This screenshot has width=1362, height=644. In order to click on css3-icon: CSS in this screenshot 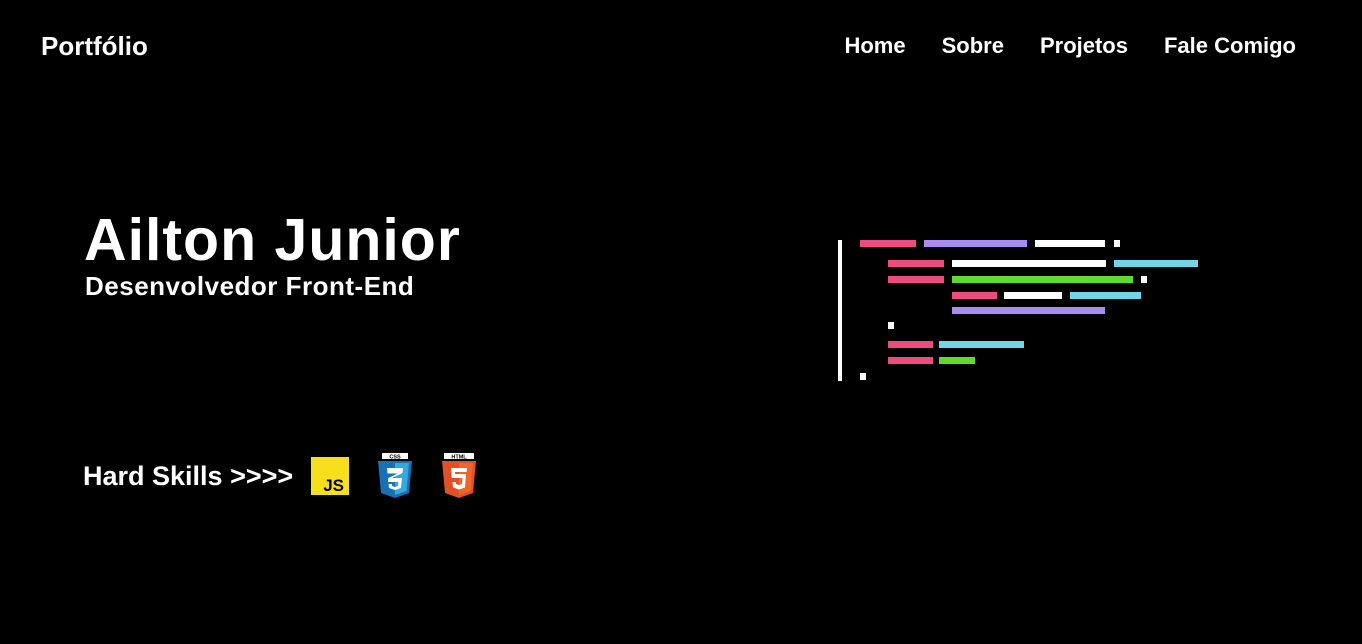, I will do `click(395, 475)`.